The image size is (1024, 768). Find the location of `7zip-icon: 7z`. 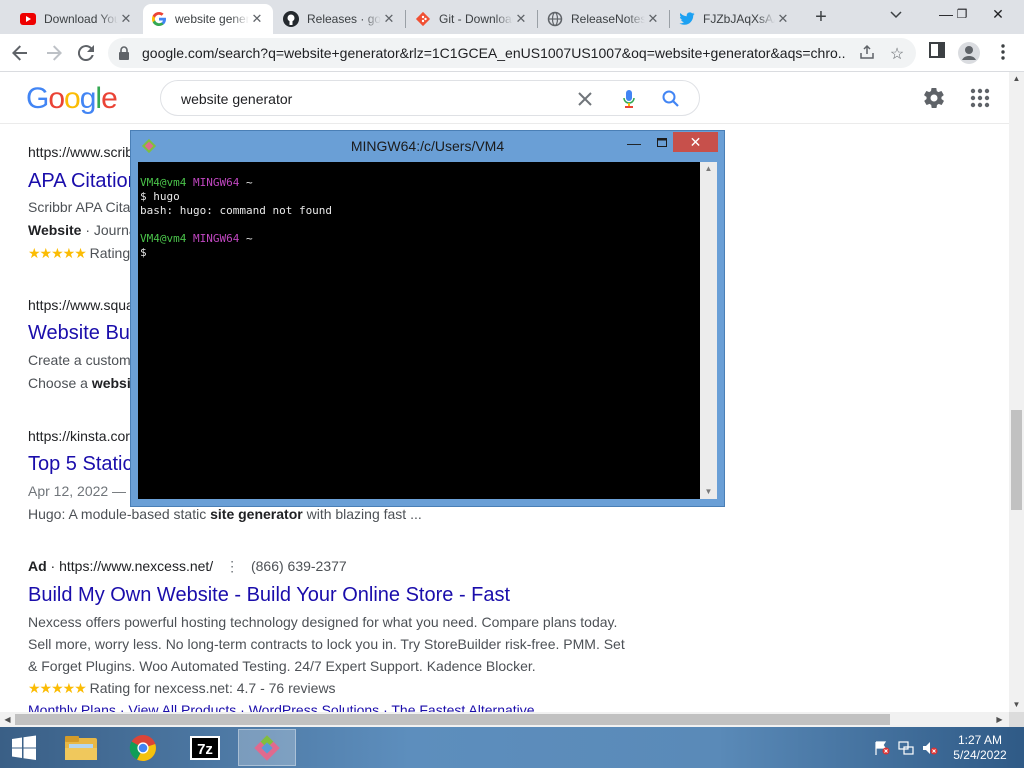

7zip-icon: 7z is located at coordinates (205, 747).